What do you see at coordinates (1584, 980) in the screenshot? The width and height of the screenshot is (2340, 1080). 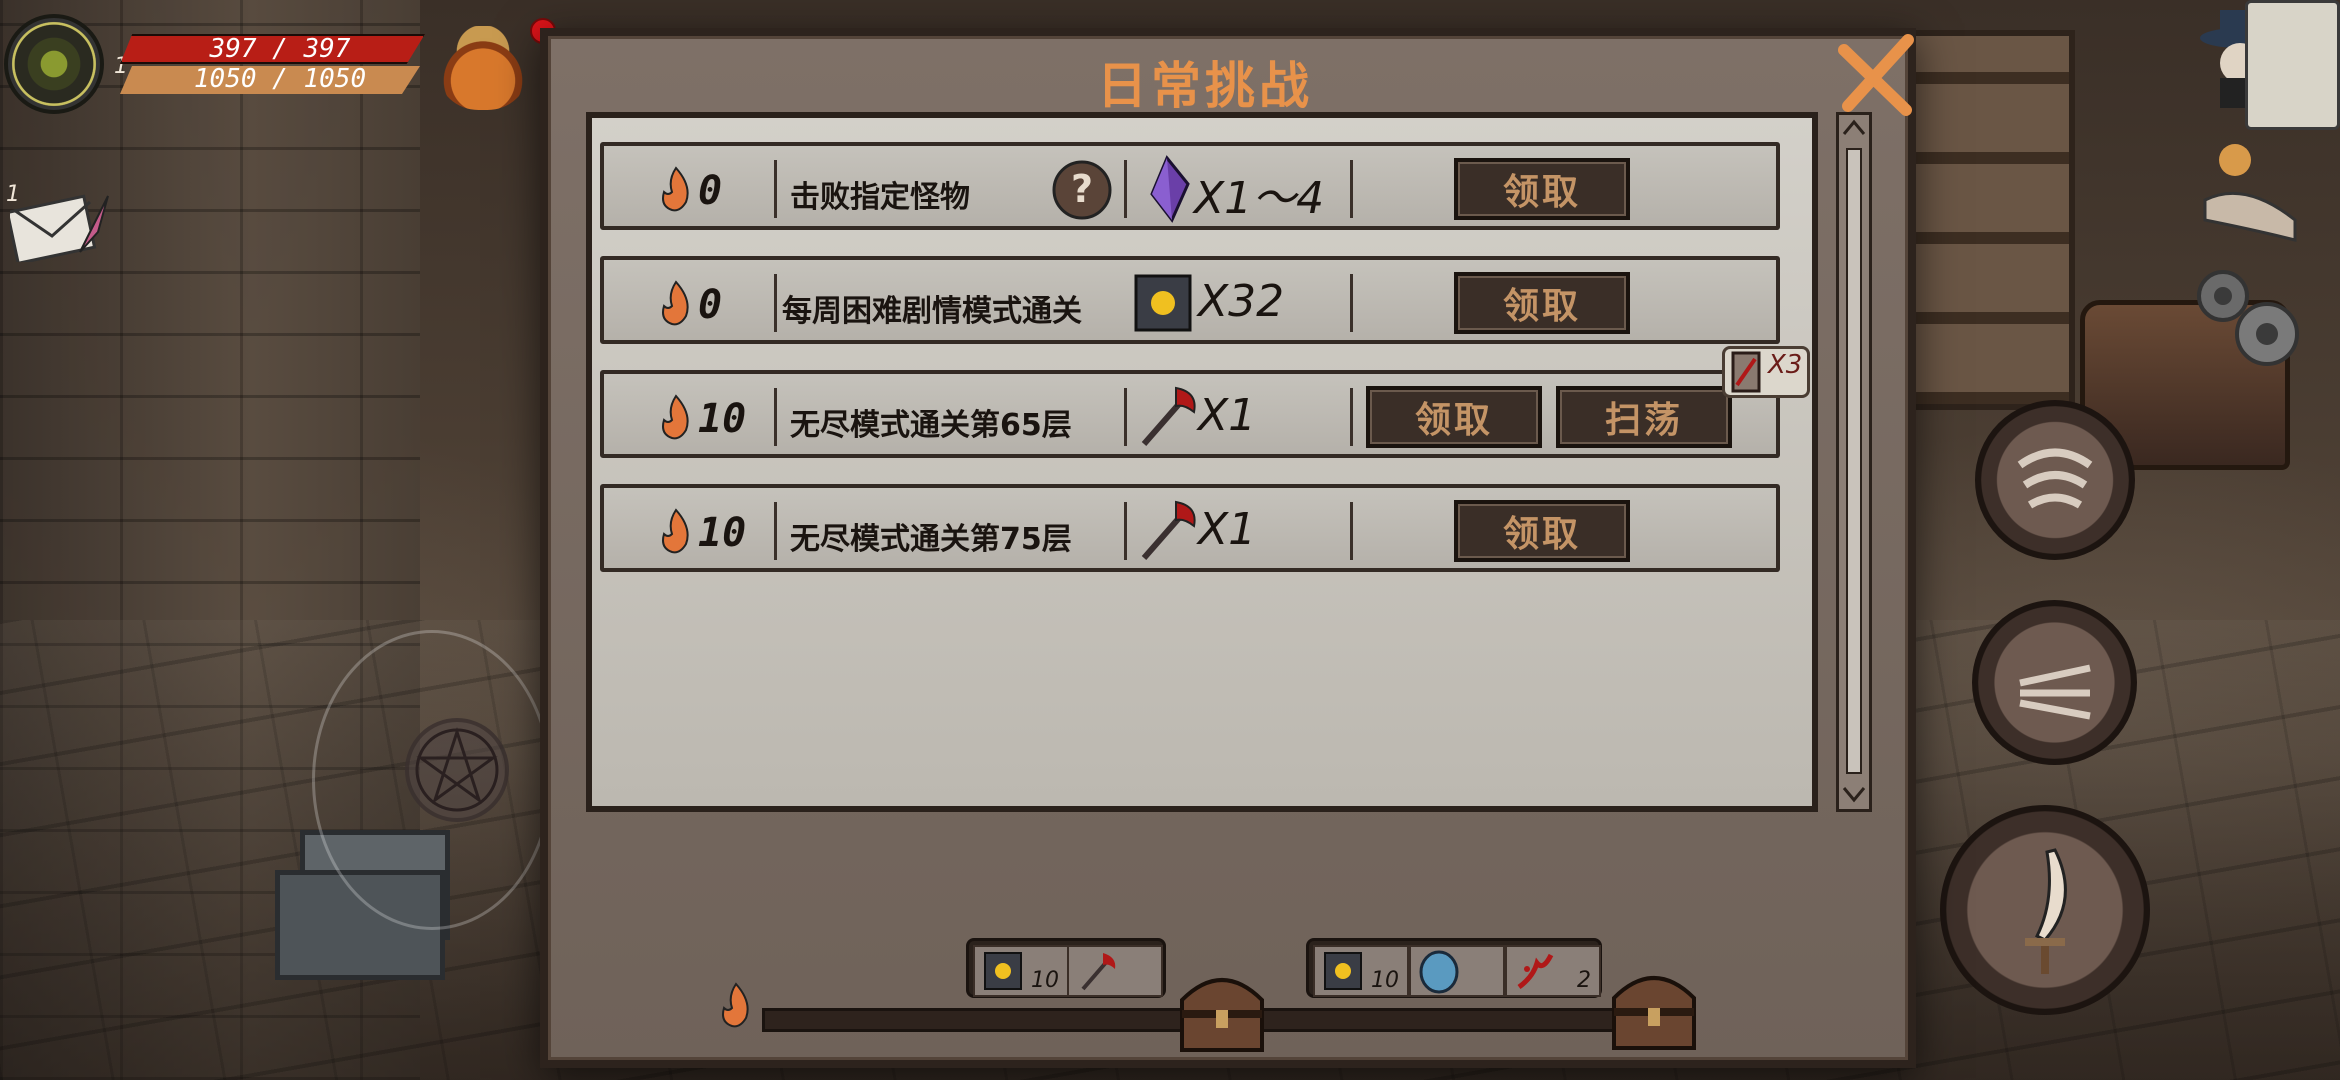 I see `reward-quantity: 2` at bounding box center [1584, 980].